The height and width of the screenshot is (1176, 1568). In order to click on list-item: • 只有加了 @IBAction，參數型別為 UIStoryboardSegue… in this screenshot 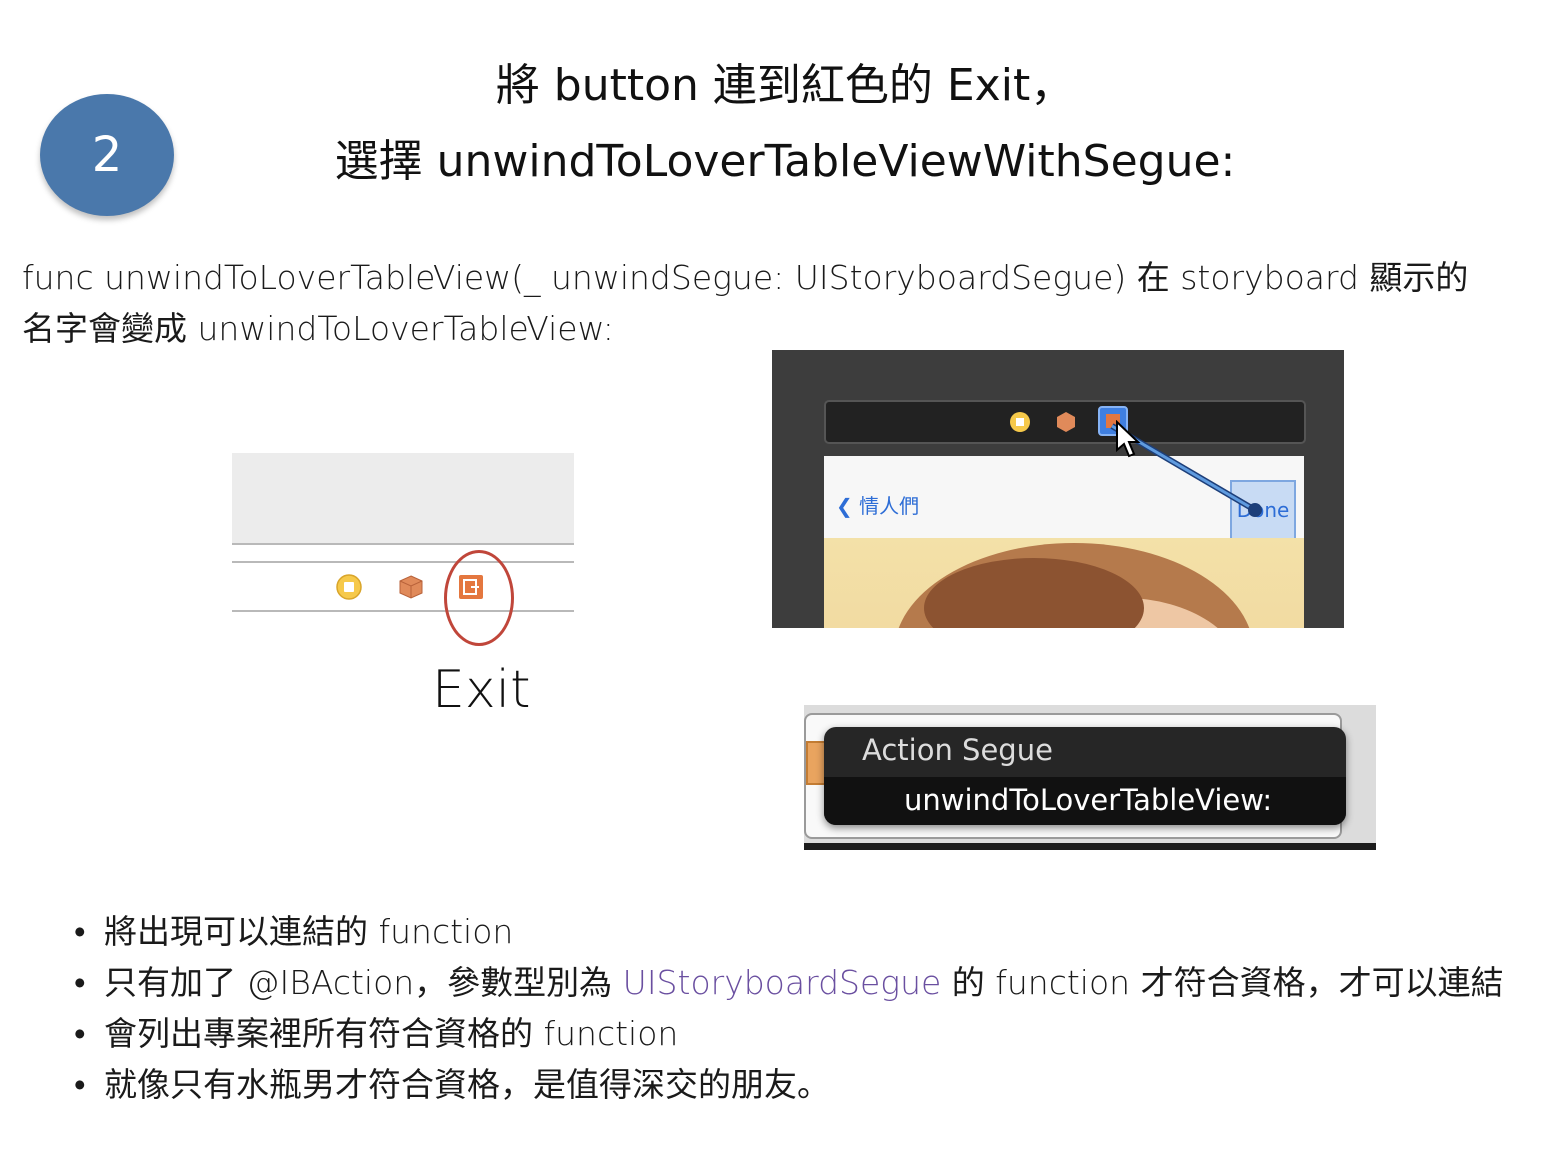, I will do `click(804, 982)`.